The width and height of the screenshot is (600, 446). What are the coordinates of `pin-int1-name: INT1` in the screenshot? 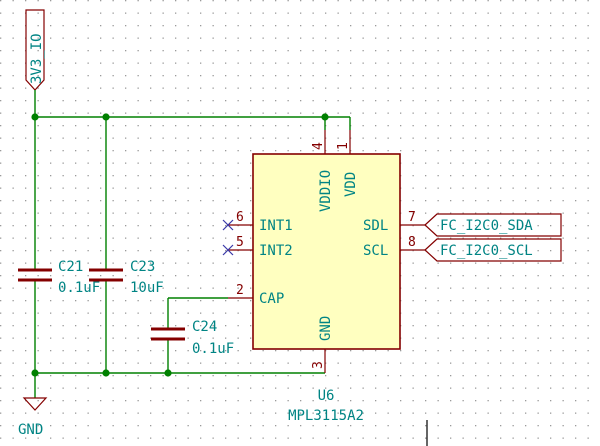 It's located at (276, 226).